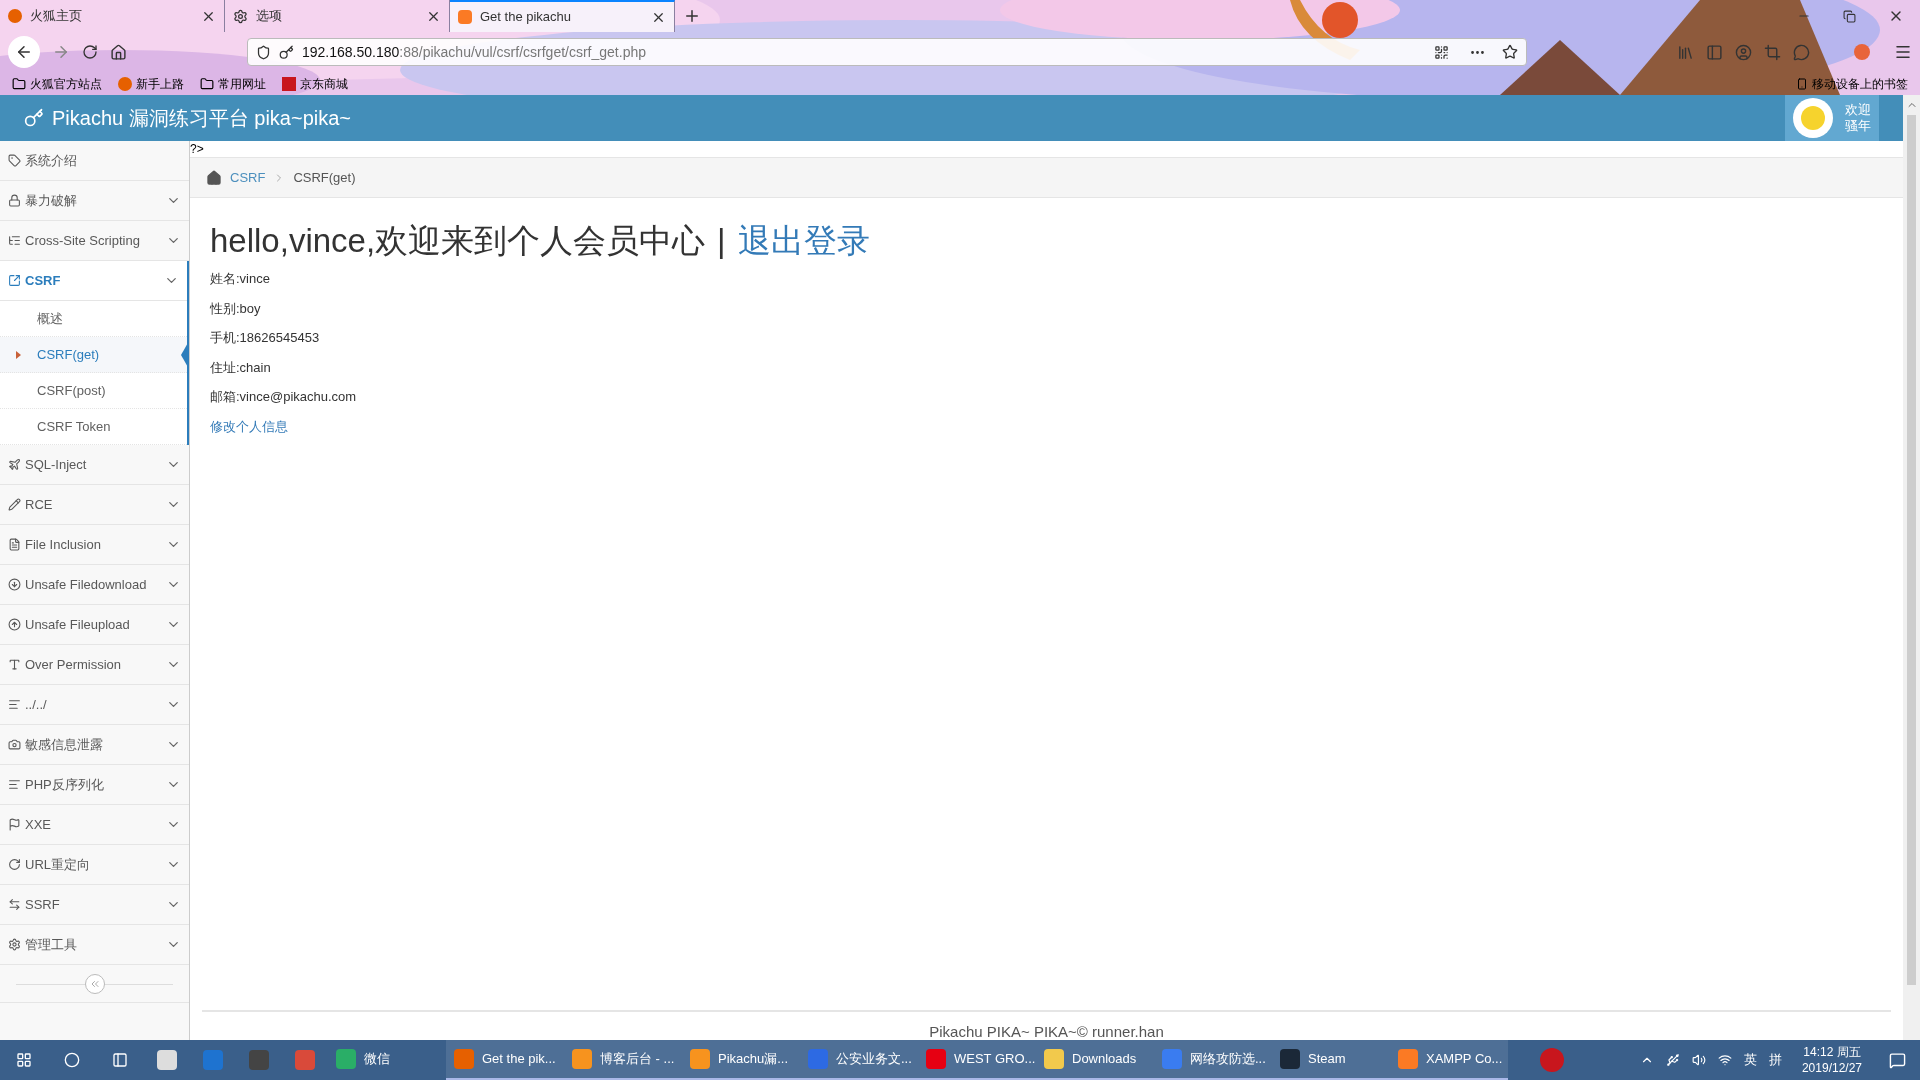  I want to click on stray-text: ?>, so click(197, 149).